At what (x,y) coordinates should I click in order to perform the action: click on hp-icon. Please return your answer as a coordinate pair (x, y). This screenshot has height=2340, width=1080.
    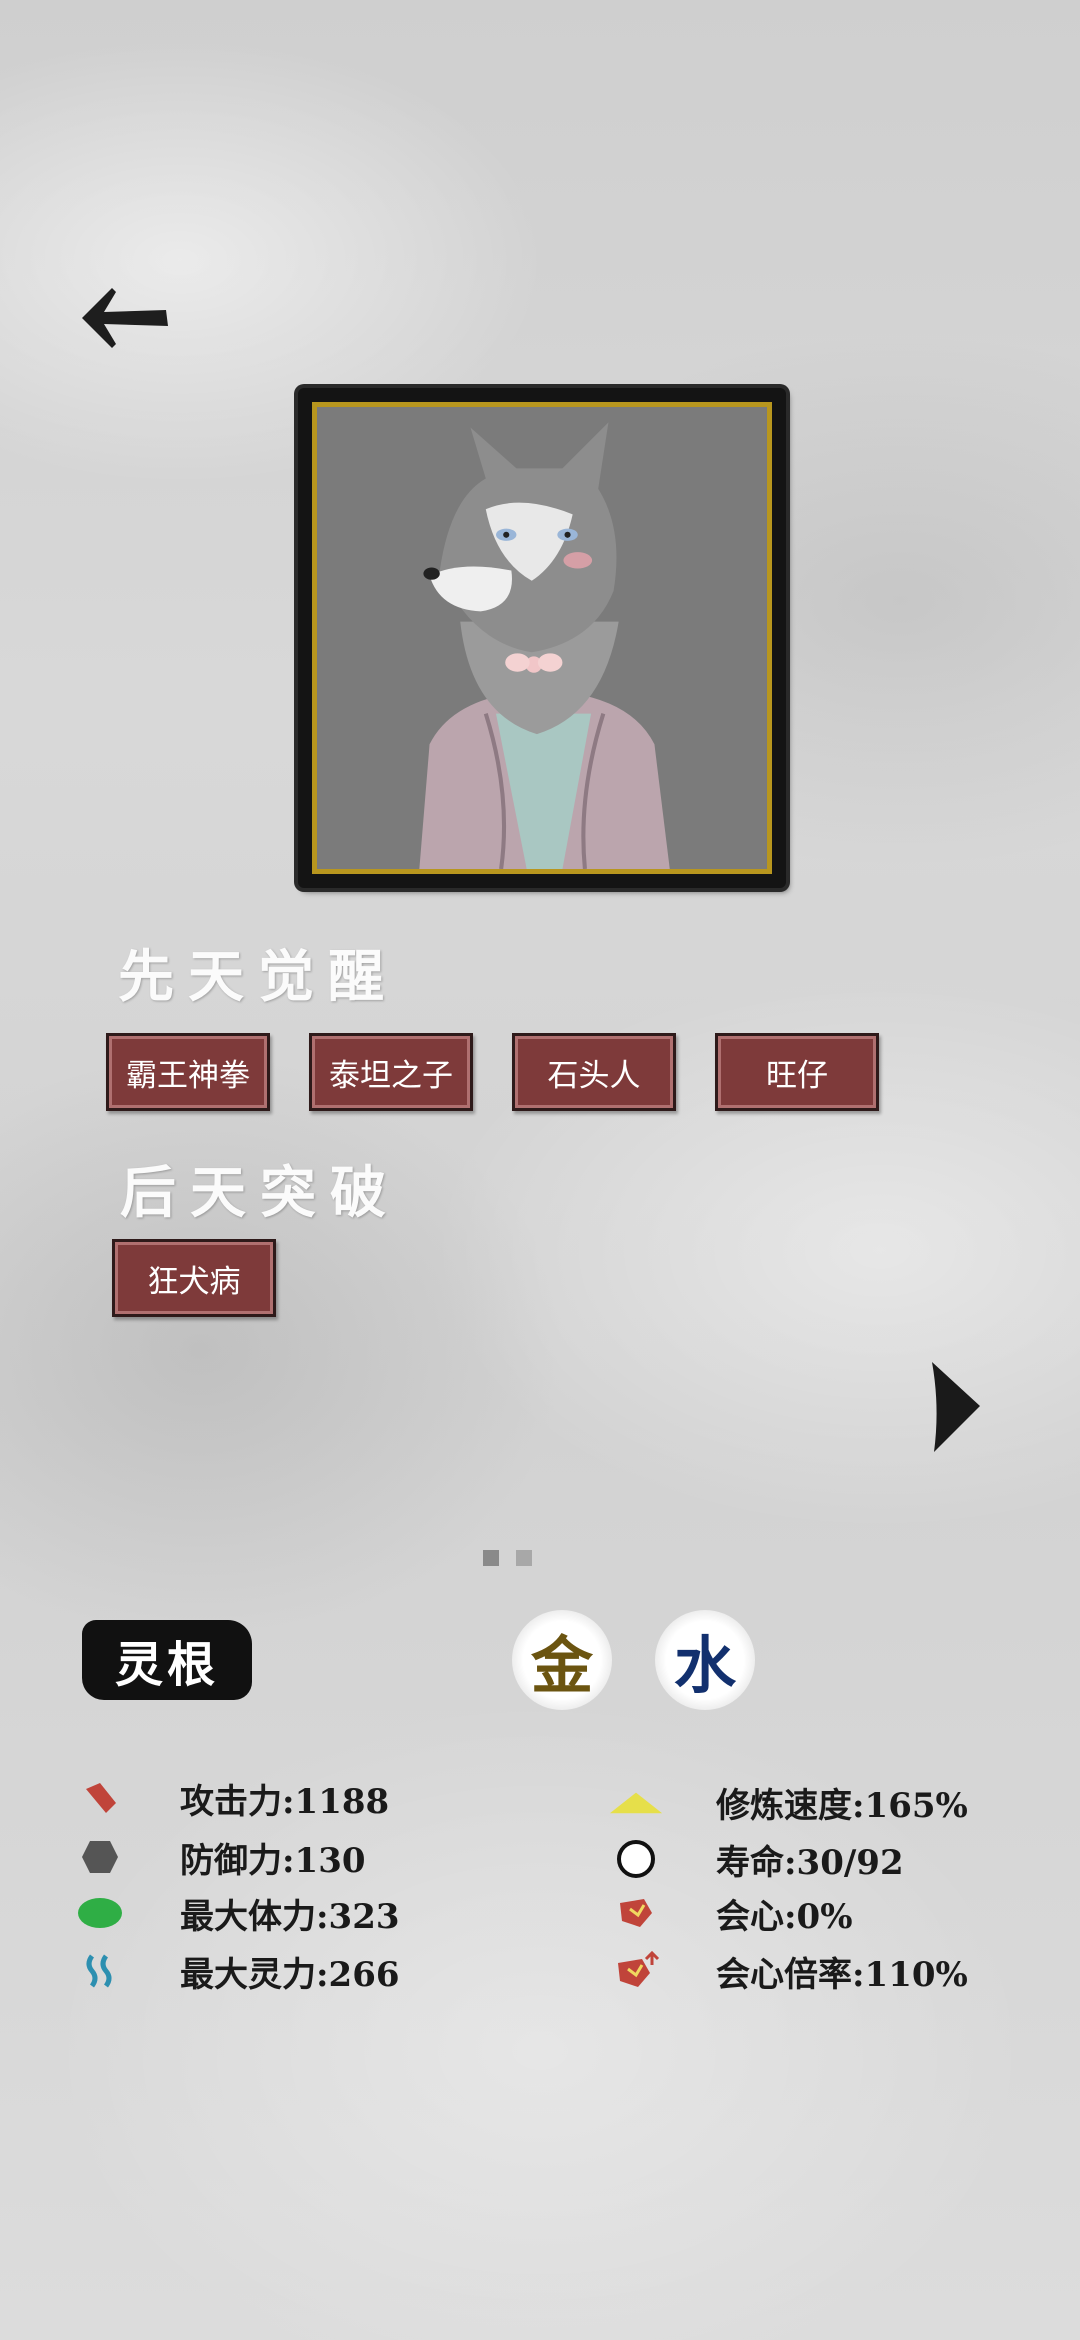
    Looking at the image, I should click on (100, 1913).